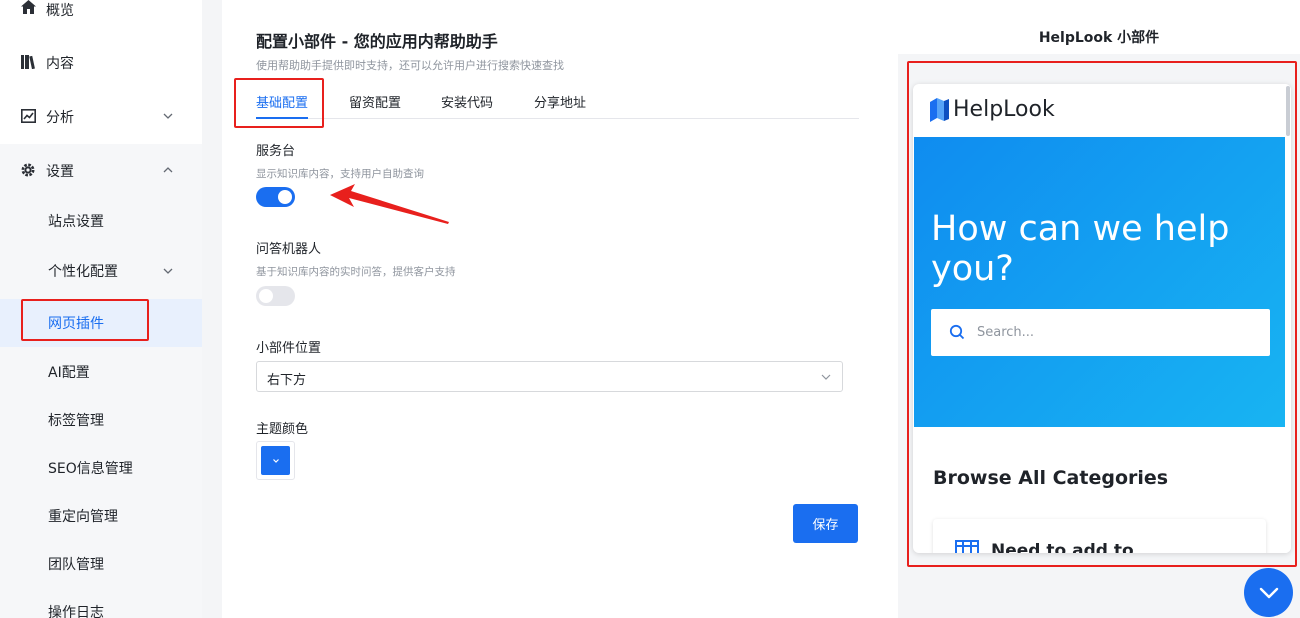 The height and width of the screenshot is (618, 1300). I want to click on theme-color-picker, so click(275, 460).